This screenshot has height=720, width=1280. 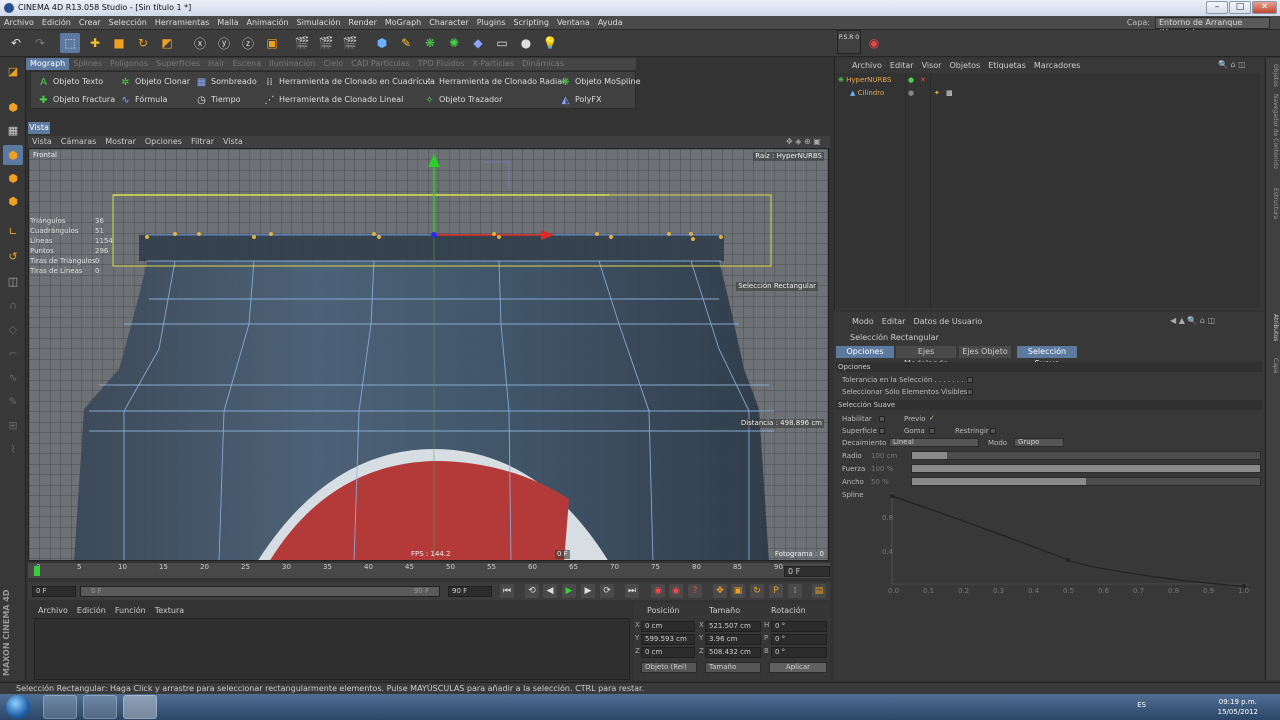 What do you see at coordinates (13, 281) in the screenshot?
I see `snap-icon: ◫` at bounding box center [13, 281].